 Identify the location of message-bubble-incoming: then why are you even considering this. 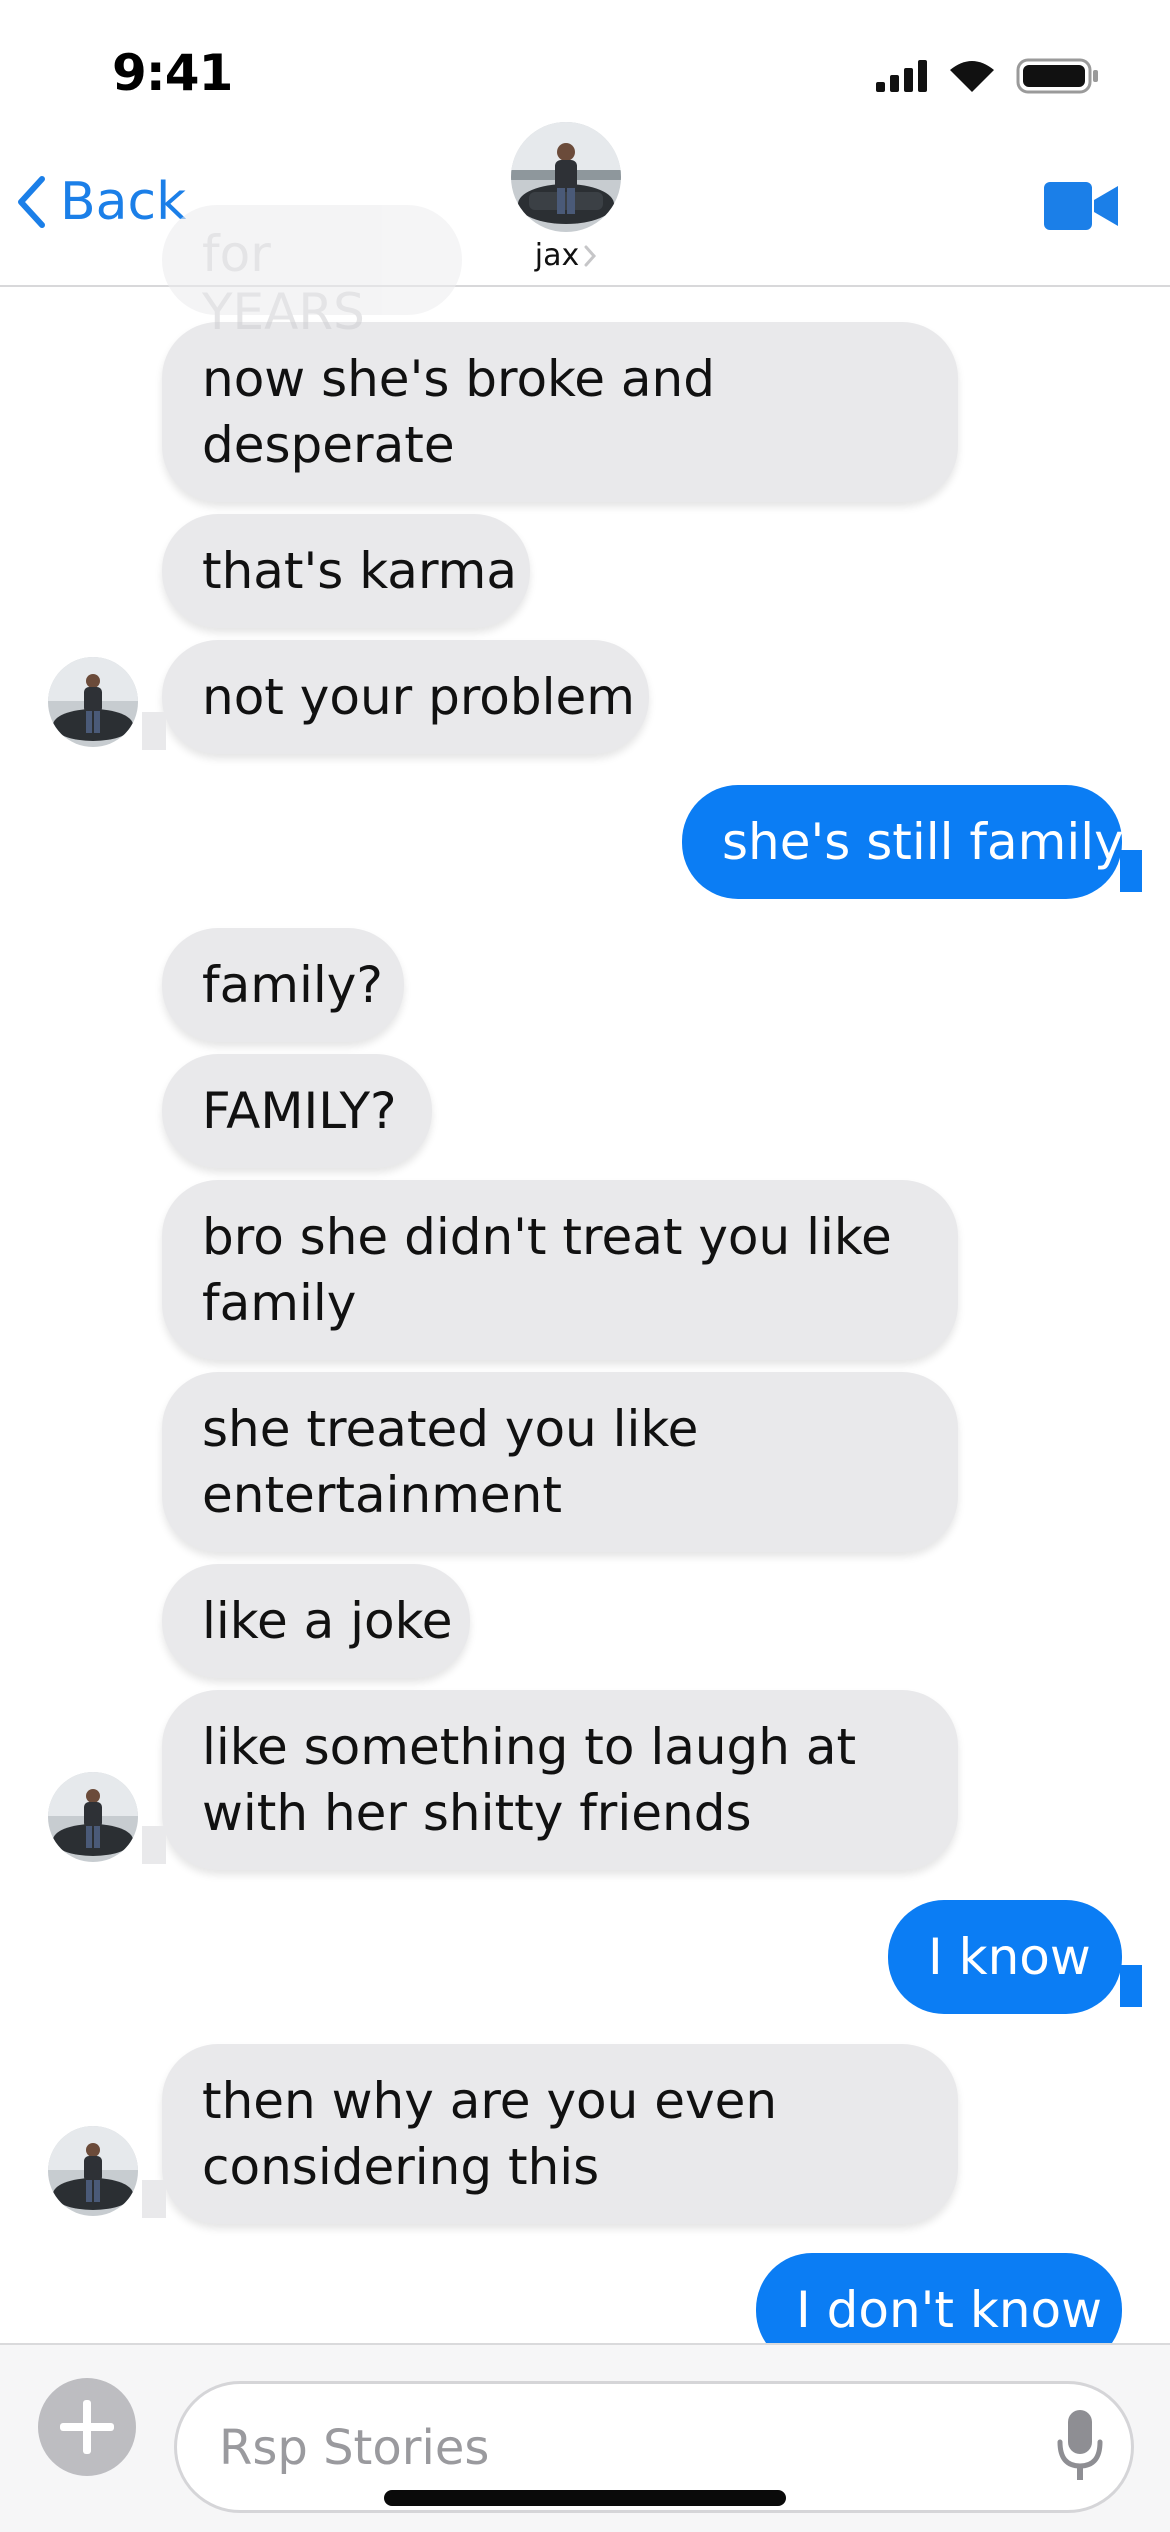
(560, 2134).